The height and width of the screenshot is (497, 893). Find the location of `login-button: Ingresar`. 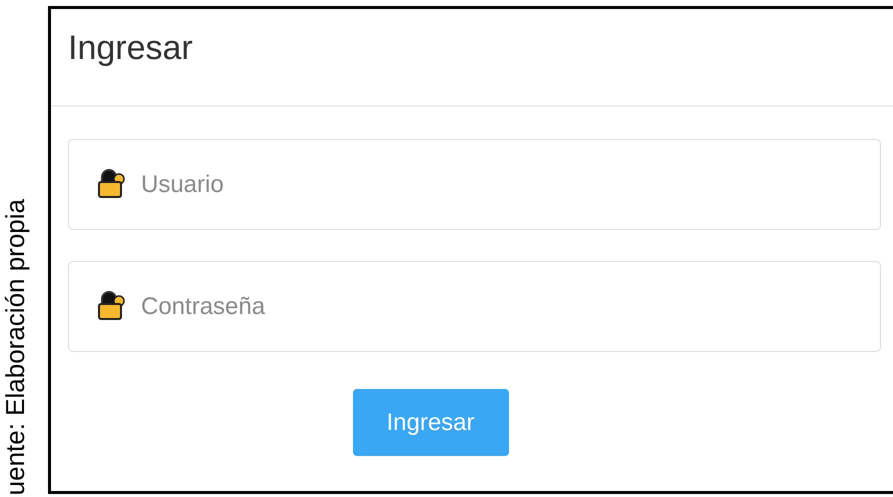

login-button: Ingresar is located at coordinates (430, 422).